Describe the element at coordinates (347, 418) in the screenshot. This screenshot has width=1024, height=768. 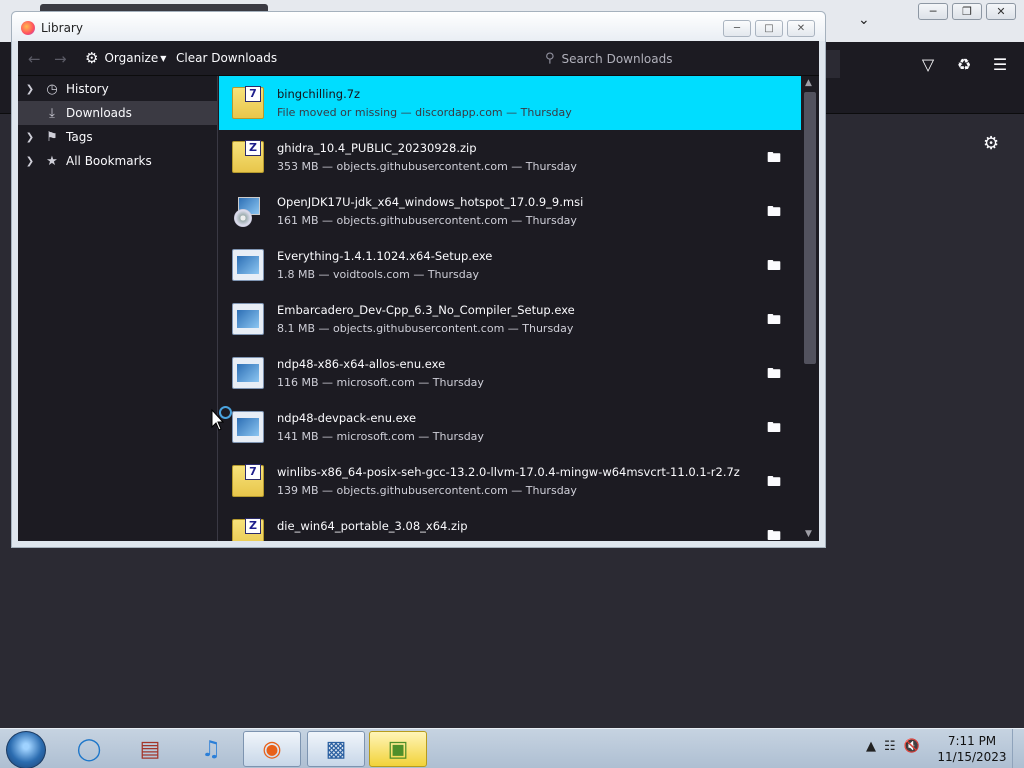
I see `download-filename: ndp48-devpack-enu.exe` at that location.